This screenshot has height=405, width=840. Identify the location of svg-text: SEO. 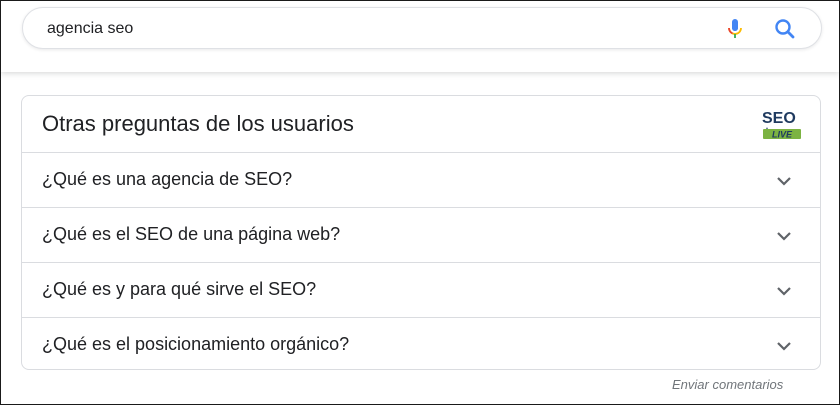
(779, 118).